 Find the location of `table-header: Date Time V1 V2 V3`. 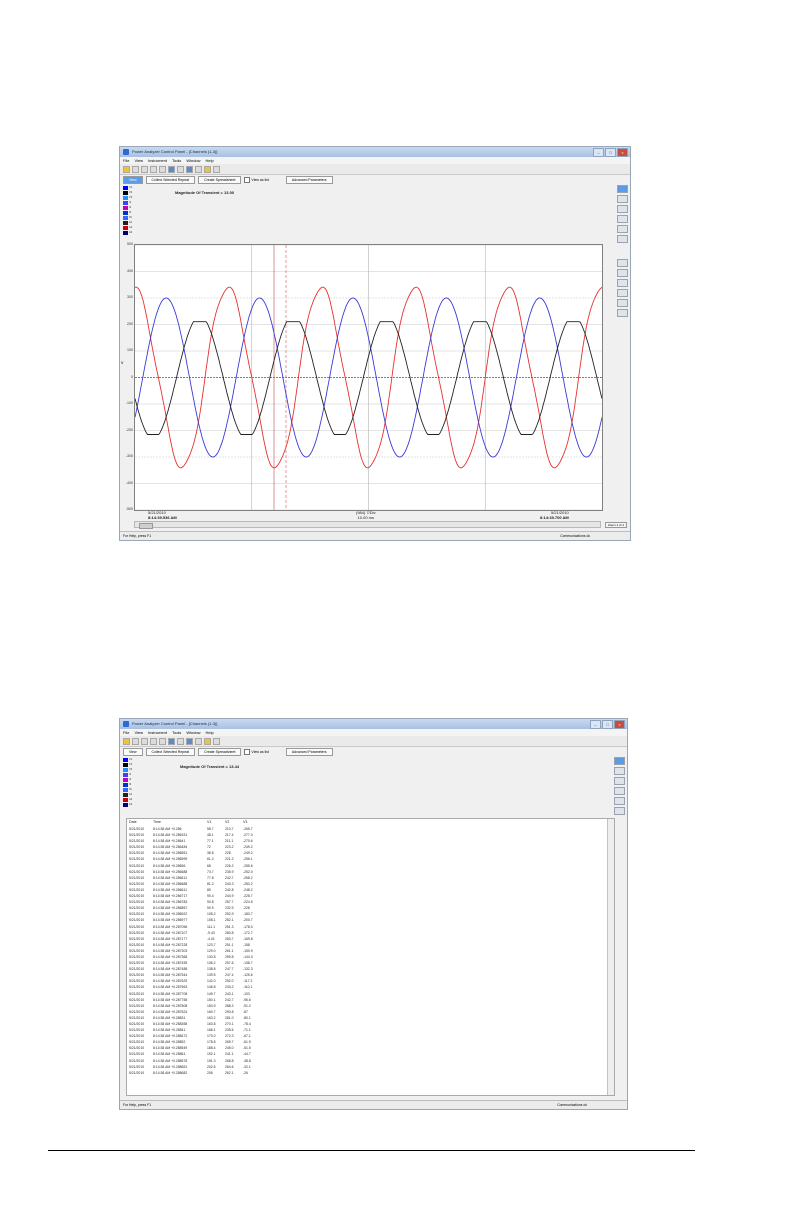

table-header: Date Time V1 V2 V3 is located at coordinates (370, 822).